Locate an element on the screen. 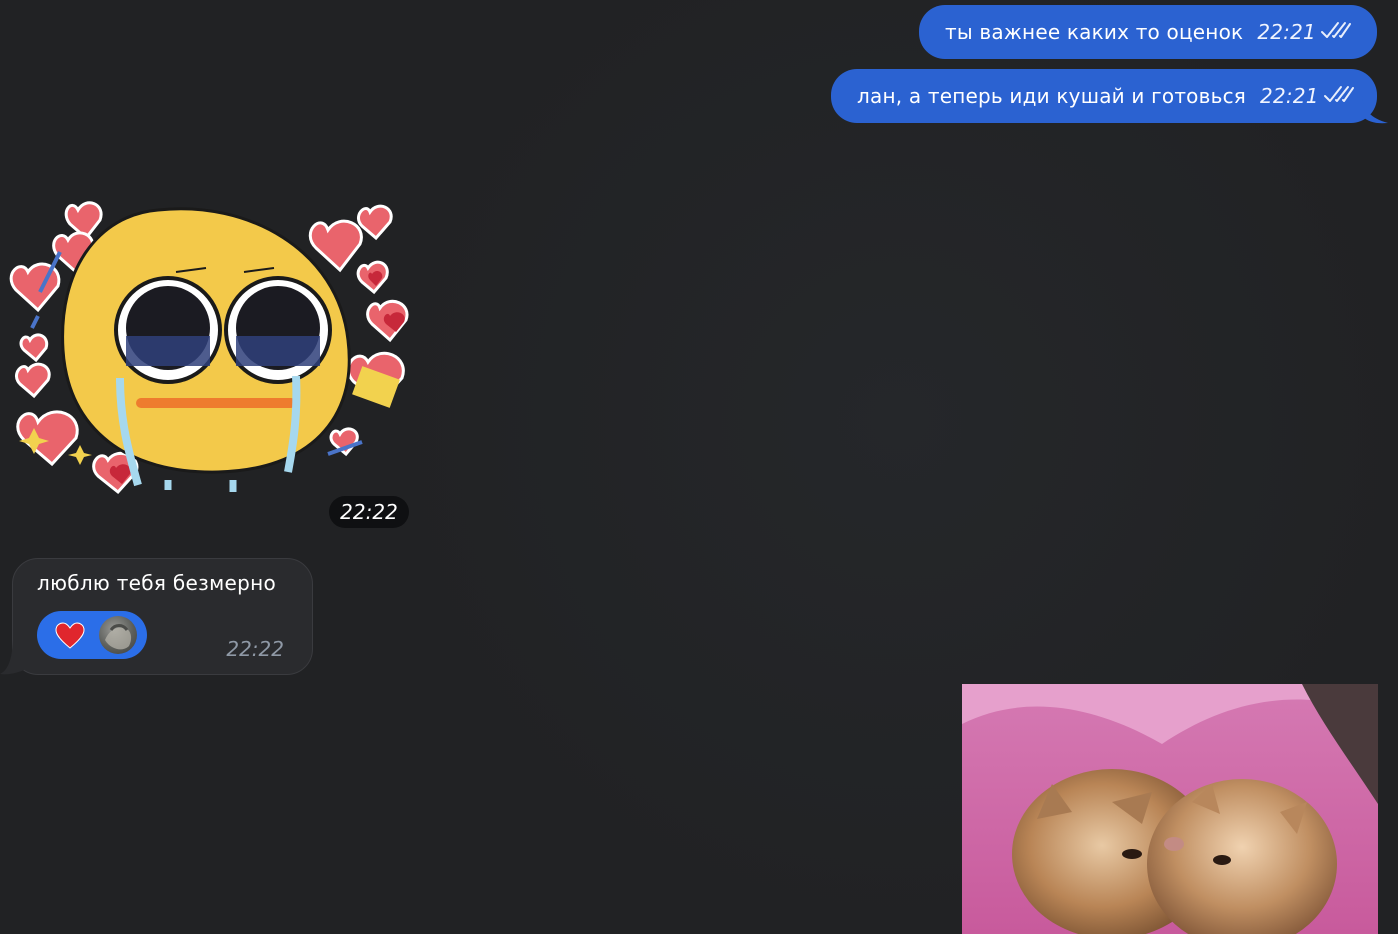 This screenshot has height=934, width=1398. crying-heart-emoji-sticker is located at coordinates (218, 350).